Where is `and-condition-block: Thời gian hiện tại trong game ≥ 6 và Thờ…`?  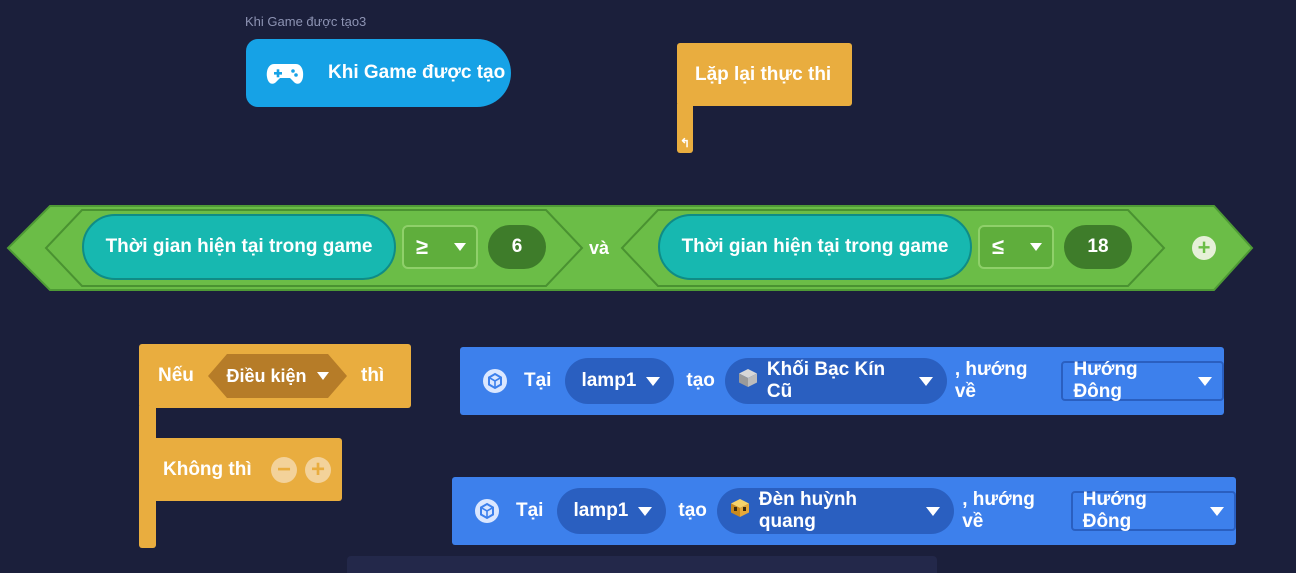 and-condition-block: Thời gian hiện tại trong game ≥ 6 và Thờ… is located at coordinates (630, 248).